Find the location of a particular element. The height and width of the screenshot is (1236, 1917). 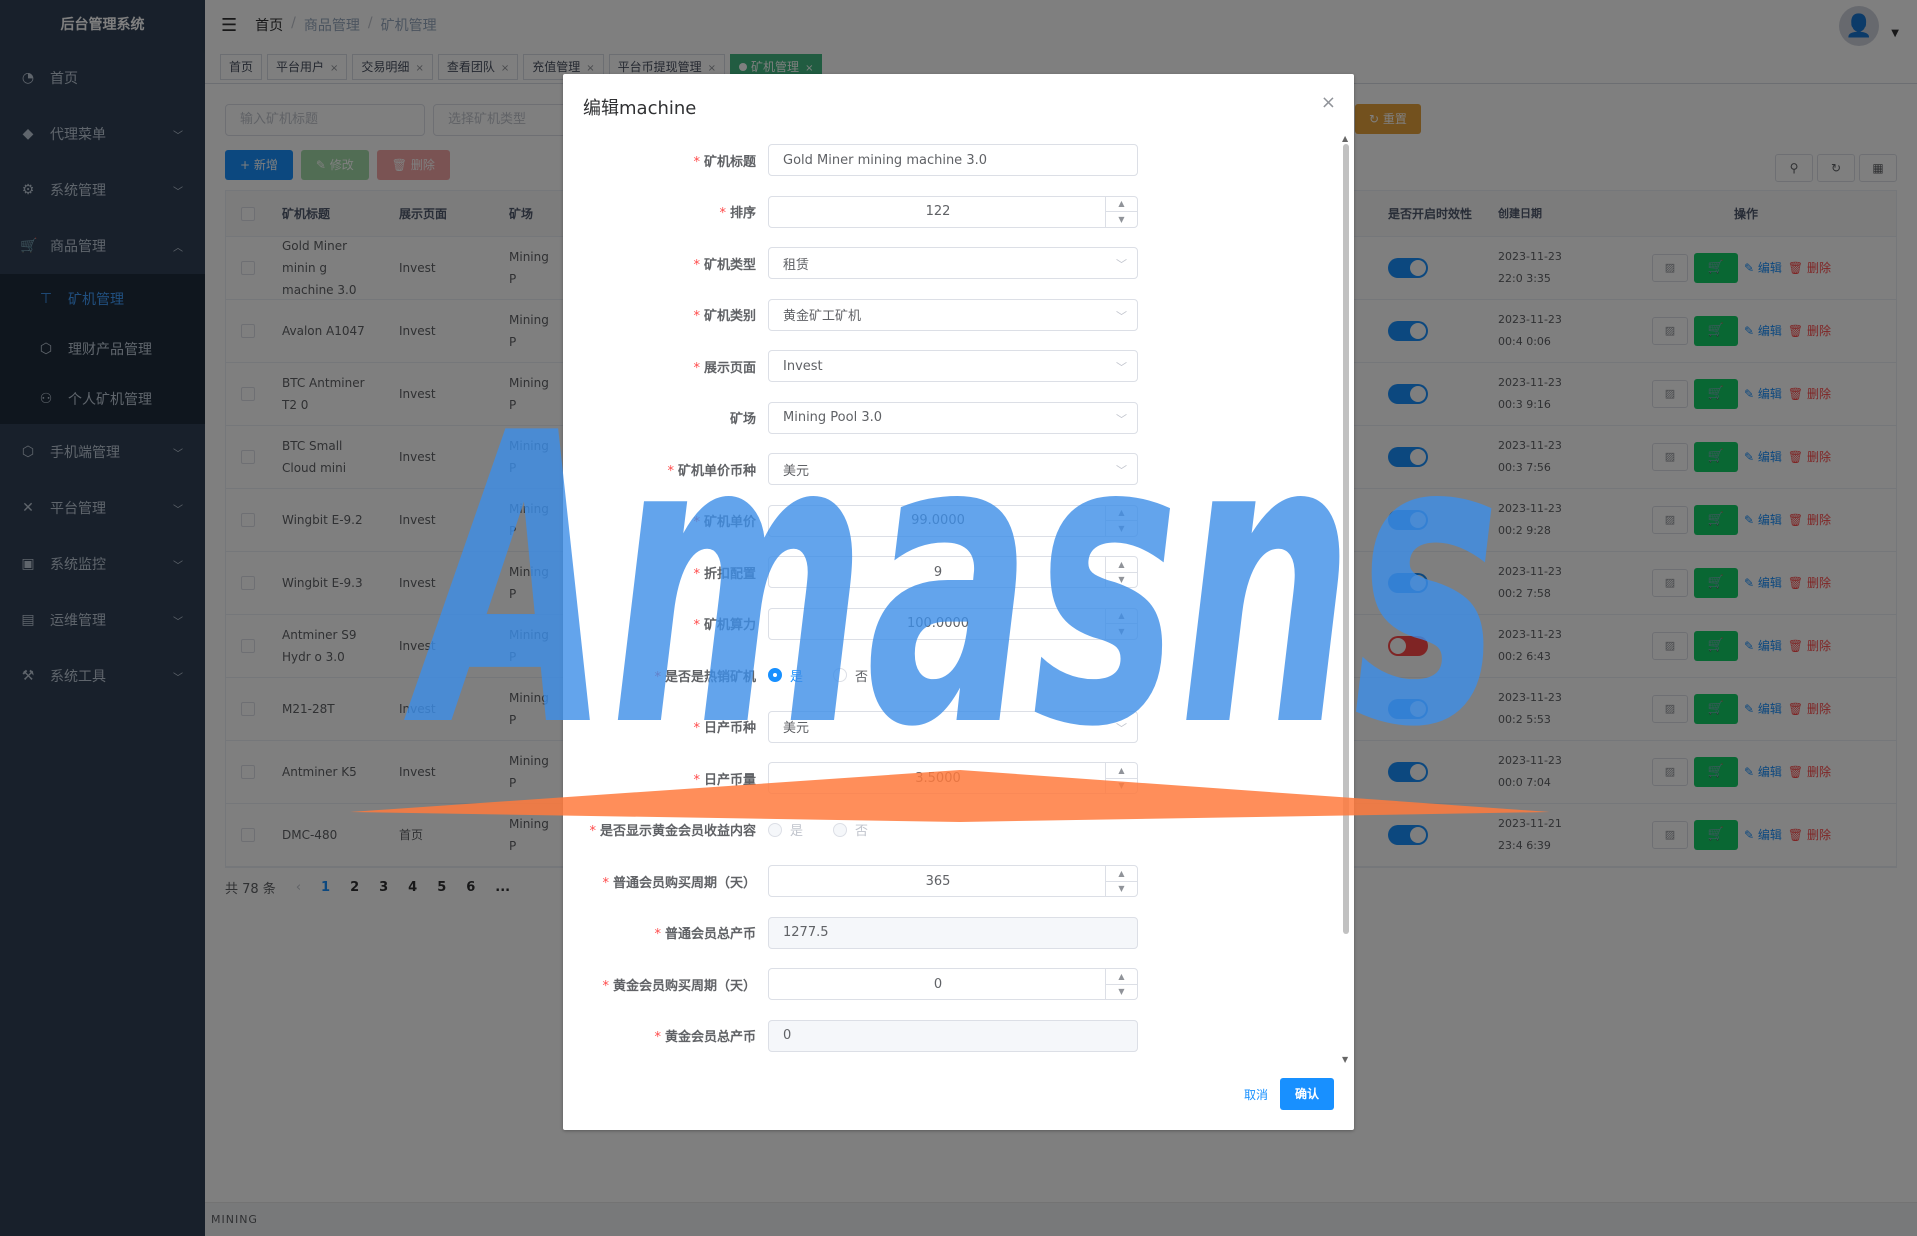

scrollbar-thumb is located at coordinates (1346, 539).